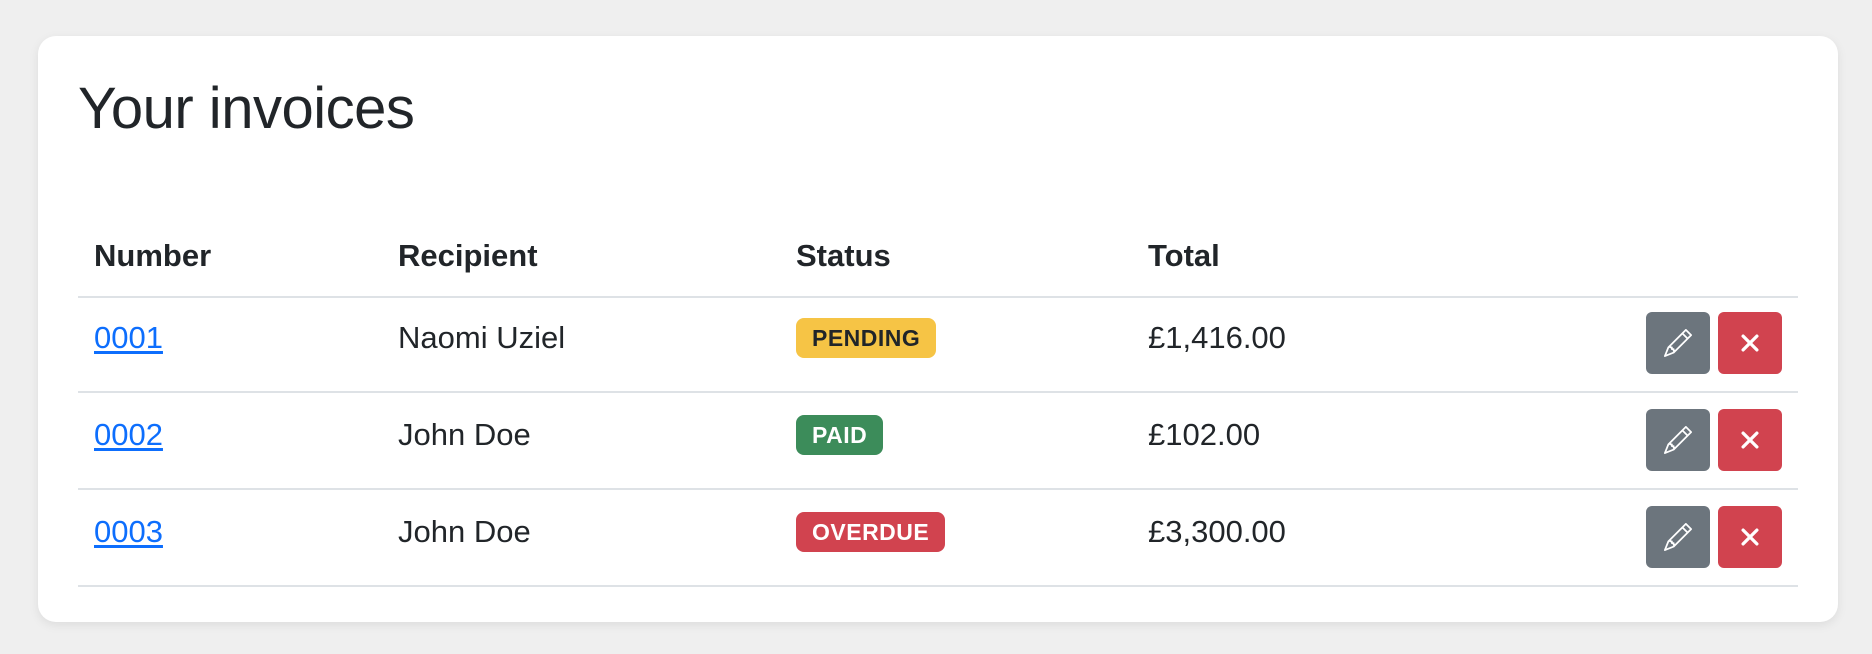  I want to click on invoice-number-link: 0003, so click(128, 531).